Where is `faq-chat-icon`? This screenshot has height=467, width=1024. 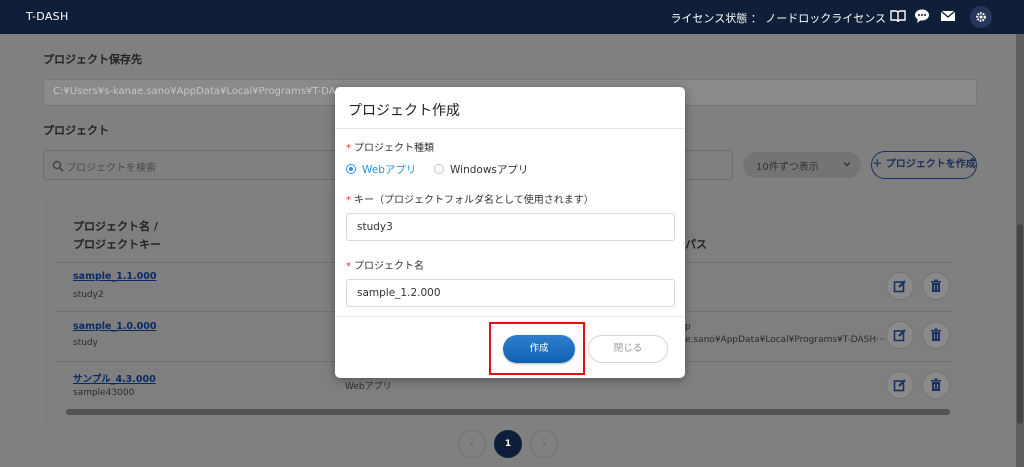
faq-chat-icon is located at coordinates (922, 16).